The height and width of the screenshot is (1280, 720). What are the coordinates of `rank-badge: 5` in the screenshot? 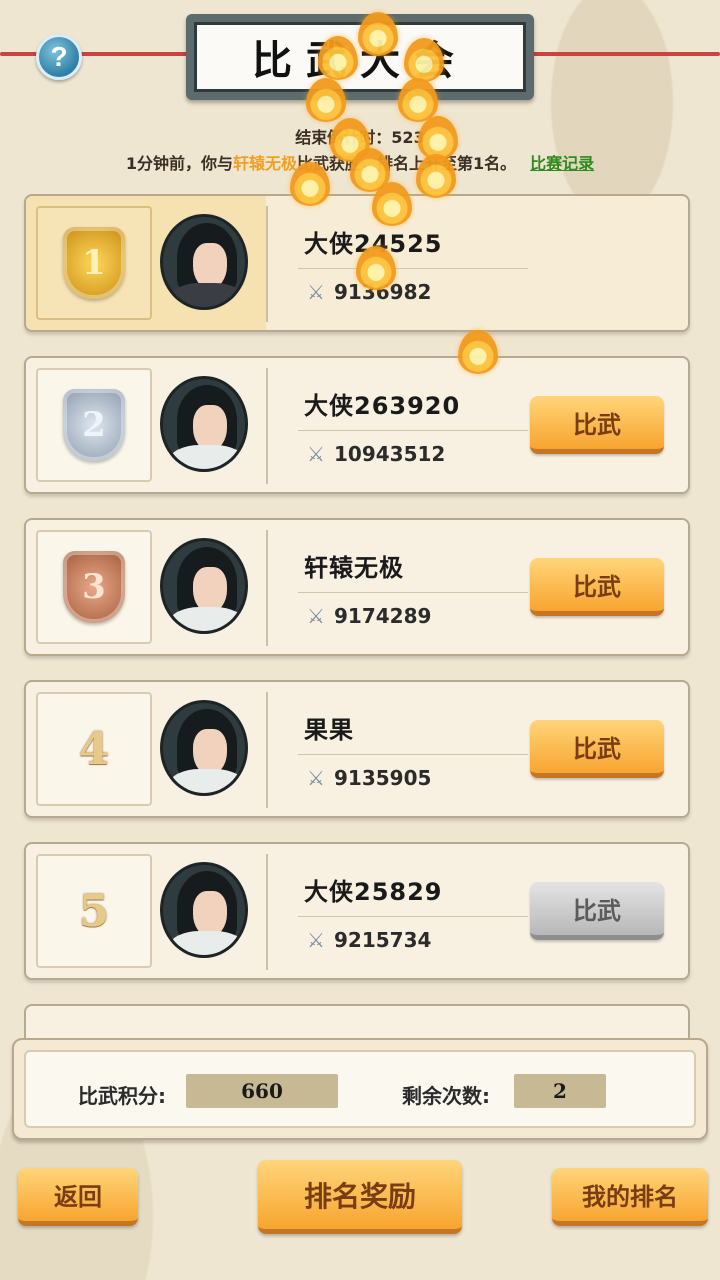 It's located at (94, 911).